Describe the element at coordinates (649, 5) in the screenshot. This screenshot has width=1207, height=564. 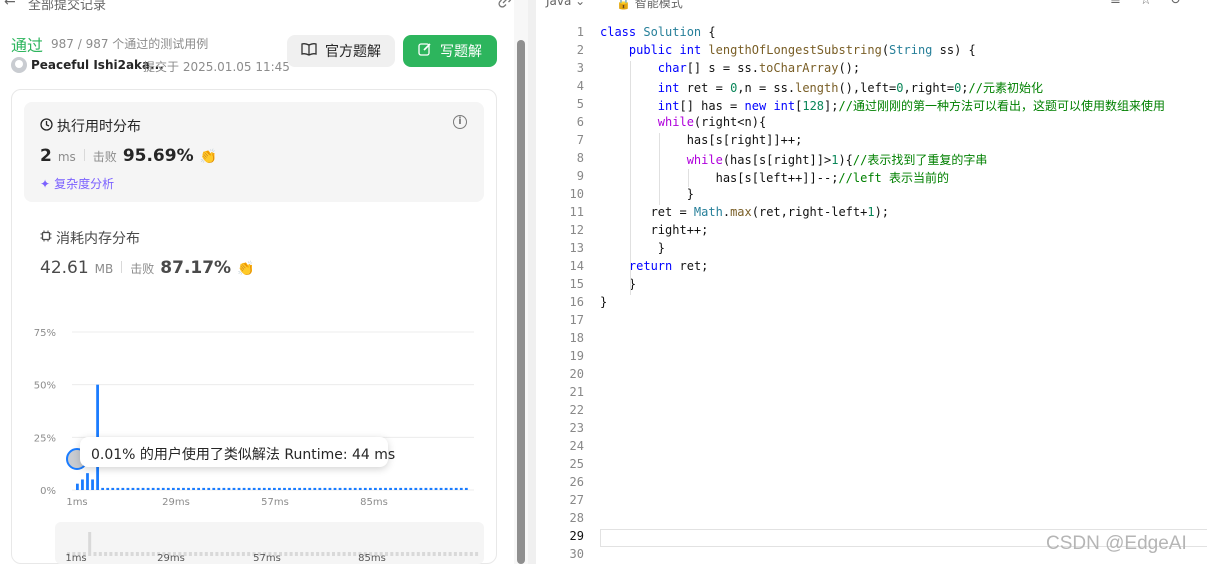
I see `smart-mode-toggle: 🔒 智能模式` at that location.